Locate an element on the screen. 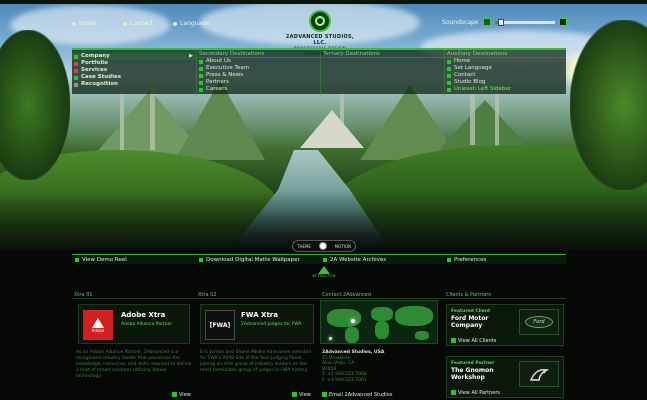 This screenshot has width=647, height=400. toggle-right-label: MOTION is located at coordinates (342, 246).